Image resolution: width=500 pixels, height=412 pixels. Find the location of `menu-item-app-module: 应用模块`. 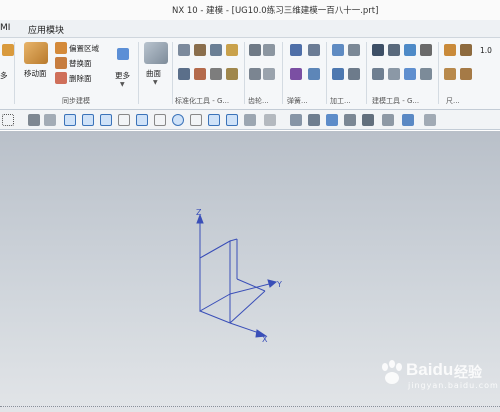

menu-item-app-module: 应用模块 is located at coordinates (46, 29).